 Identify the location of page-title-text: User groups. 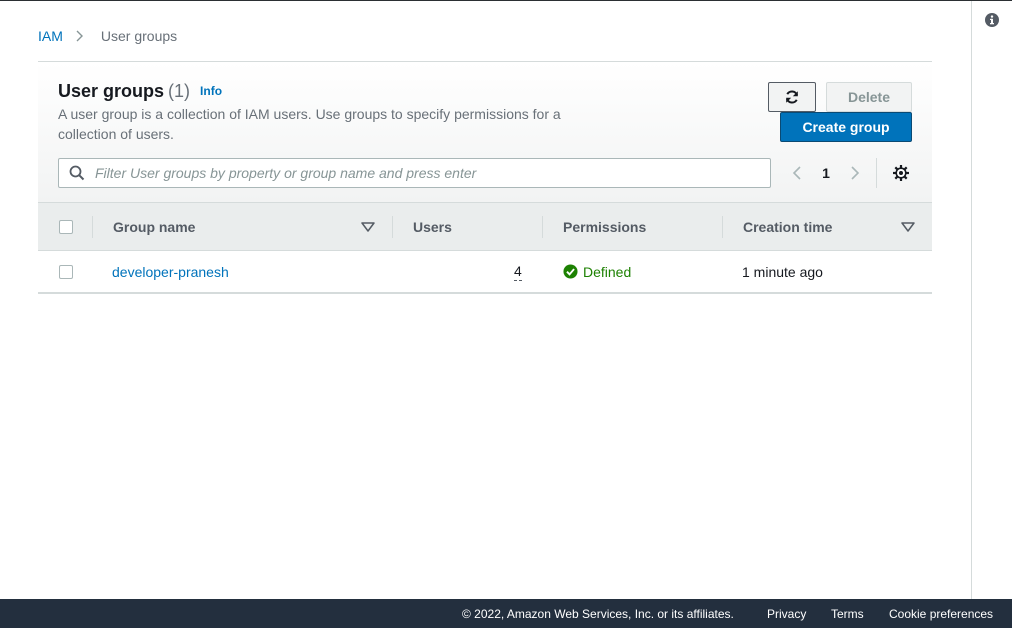
(111, 91).